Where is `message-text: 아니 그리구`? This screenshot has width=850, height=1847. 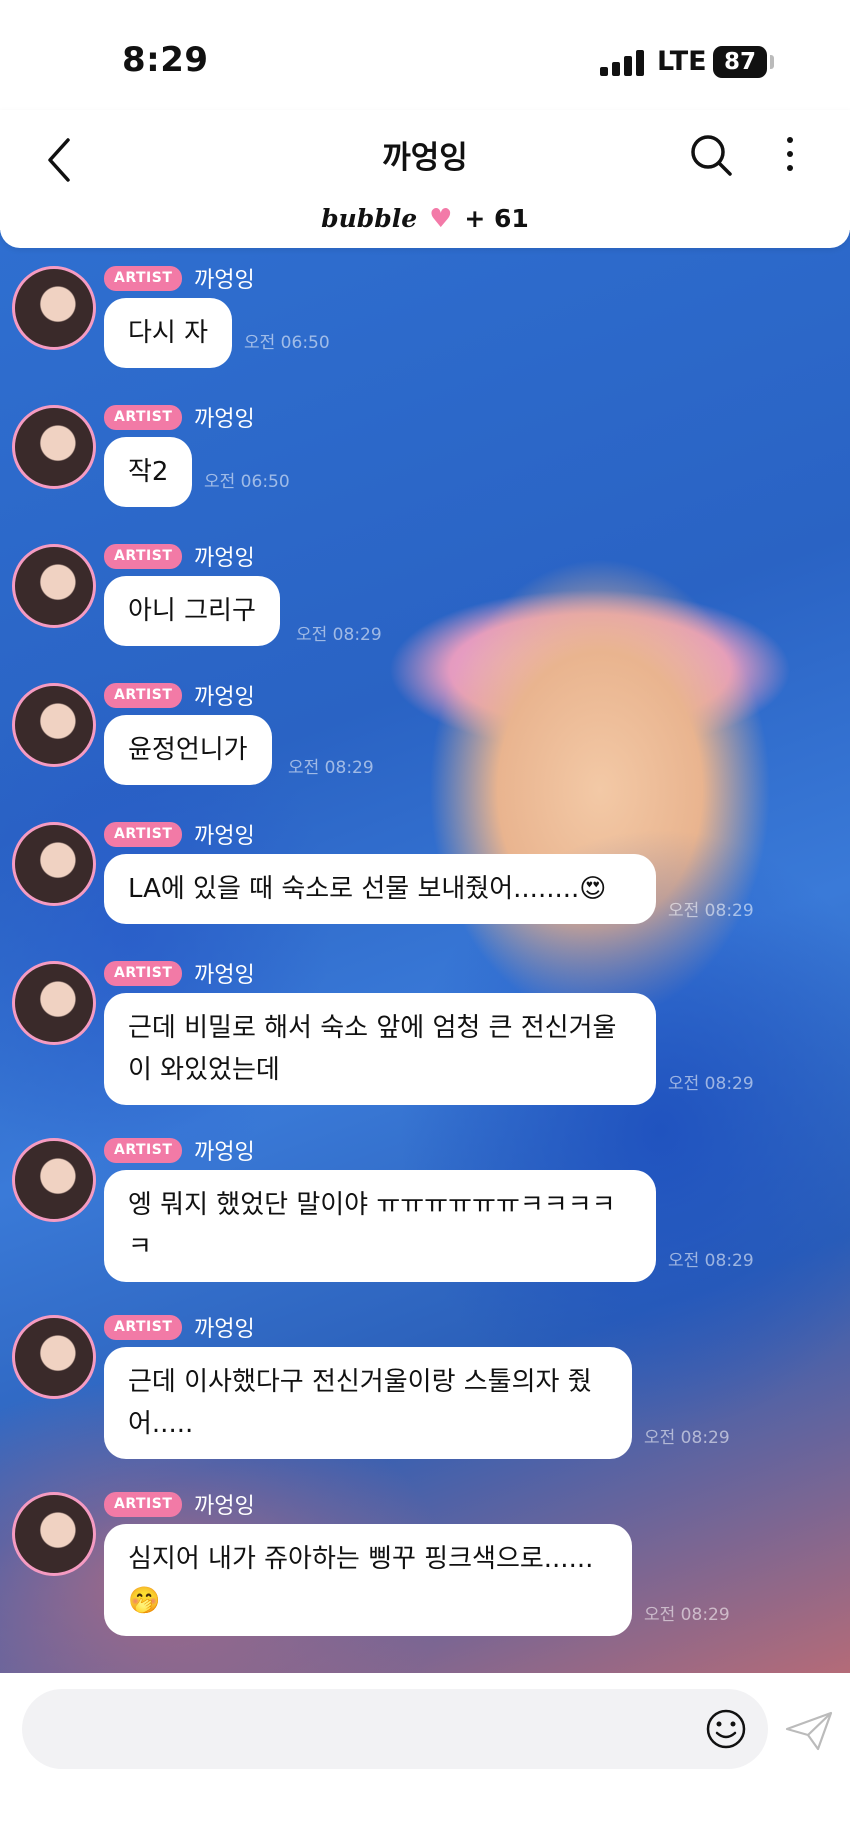 message-text: 아니 그리구 is located at coordinates (192, 611).